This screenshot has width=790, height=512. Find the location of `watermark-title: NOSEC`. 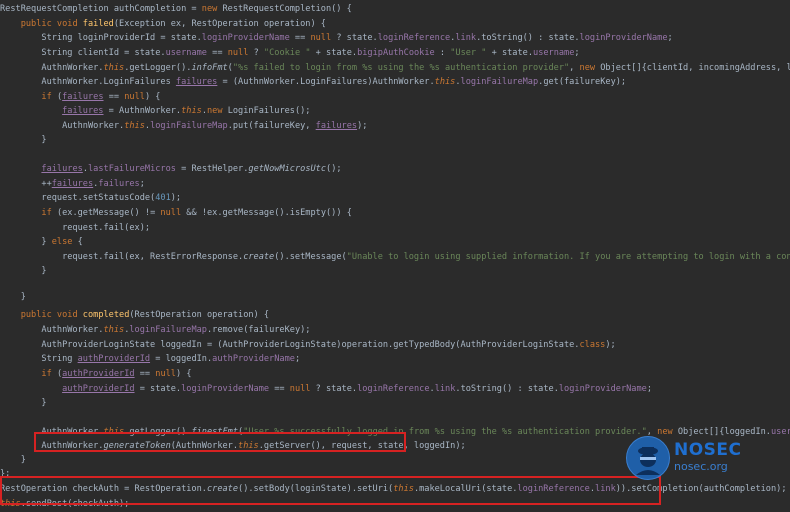

watermark-title: NOSEC is located at coordinates (708, 450).